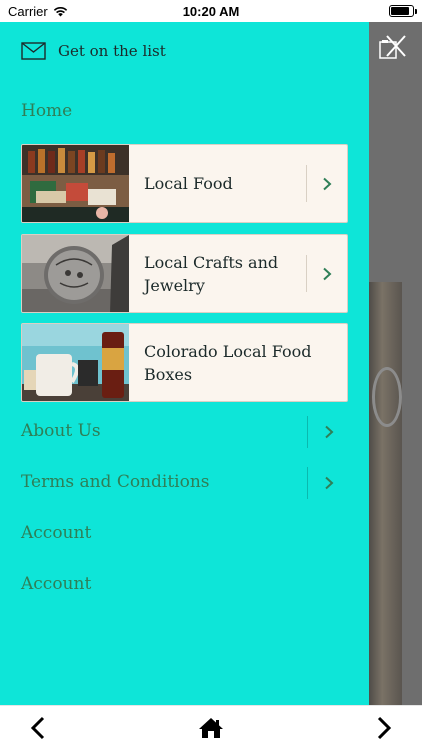  Describe the element at coordinates (387, 397) in the screenshot. I see `background-image-detail` at that location.